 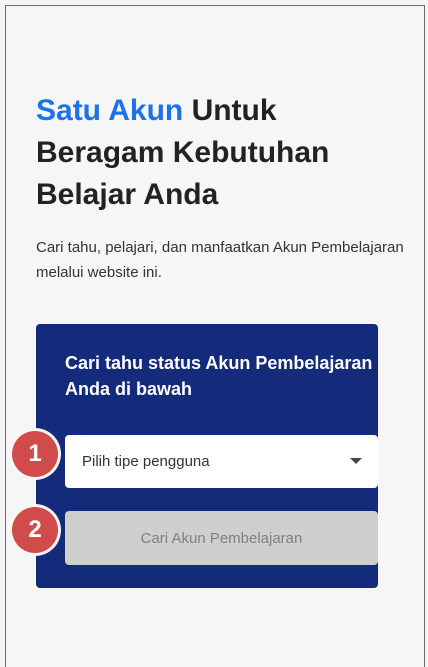 I want to click on search-account-button-label: Cari Akun Pembelajaran, so click(x=221, y=538).